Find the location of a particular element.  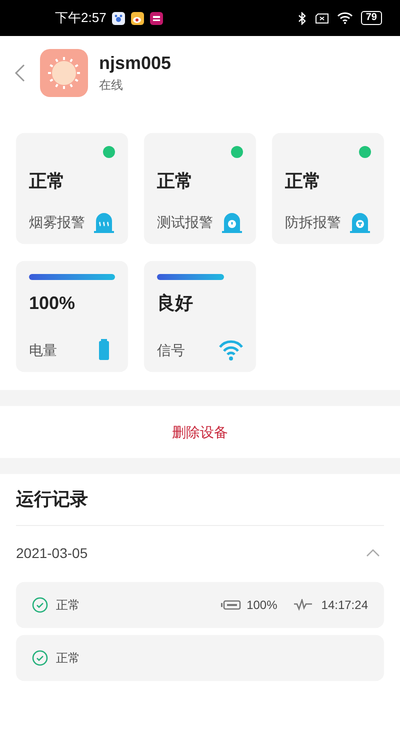

status-value: 100% is located at coordinates (52, 303).